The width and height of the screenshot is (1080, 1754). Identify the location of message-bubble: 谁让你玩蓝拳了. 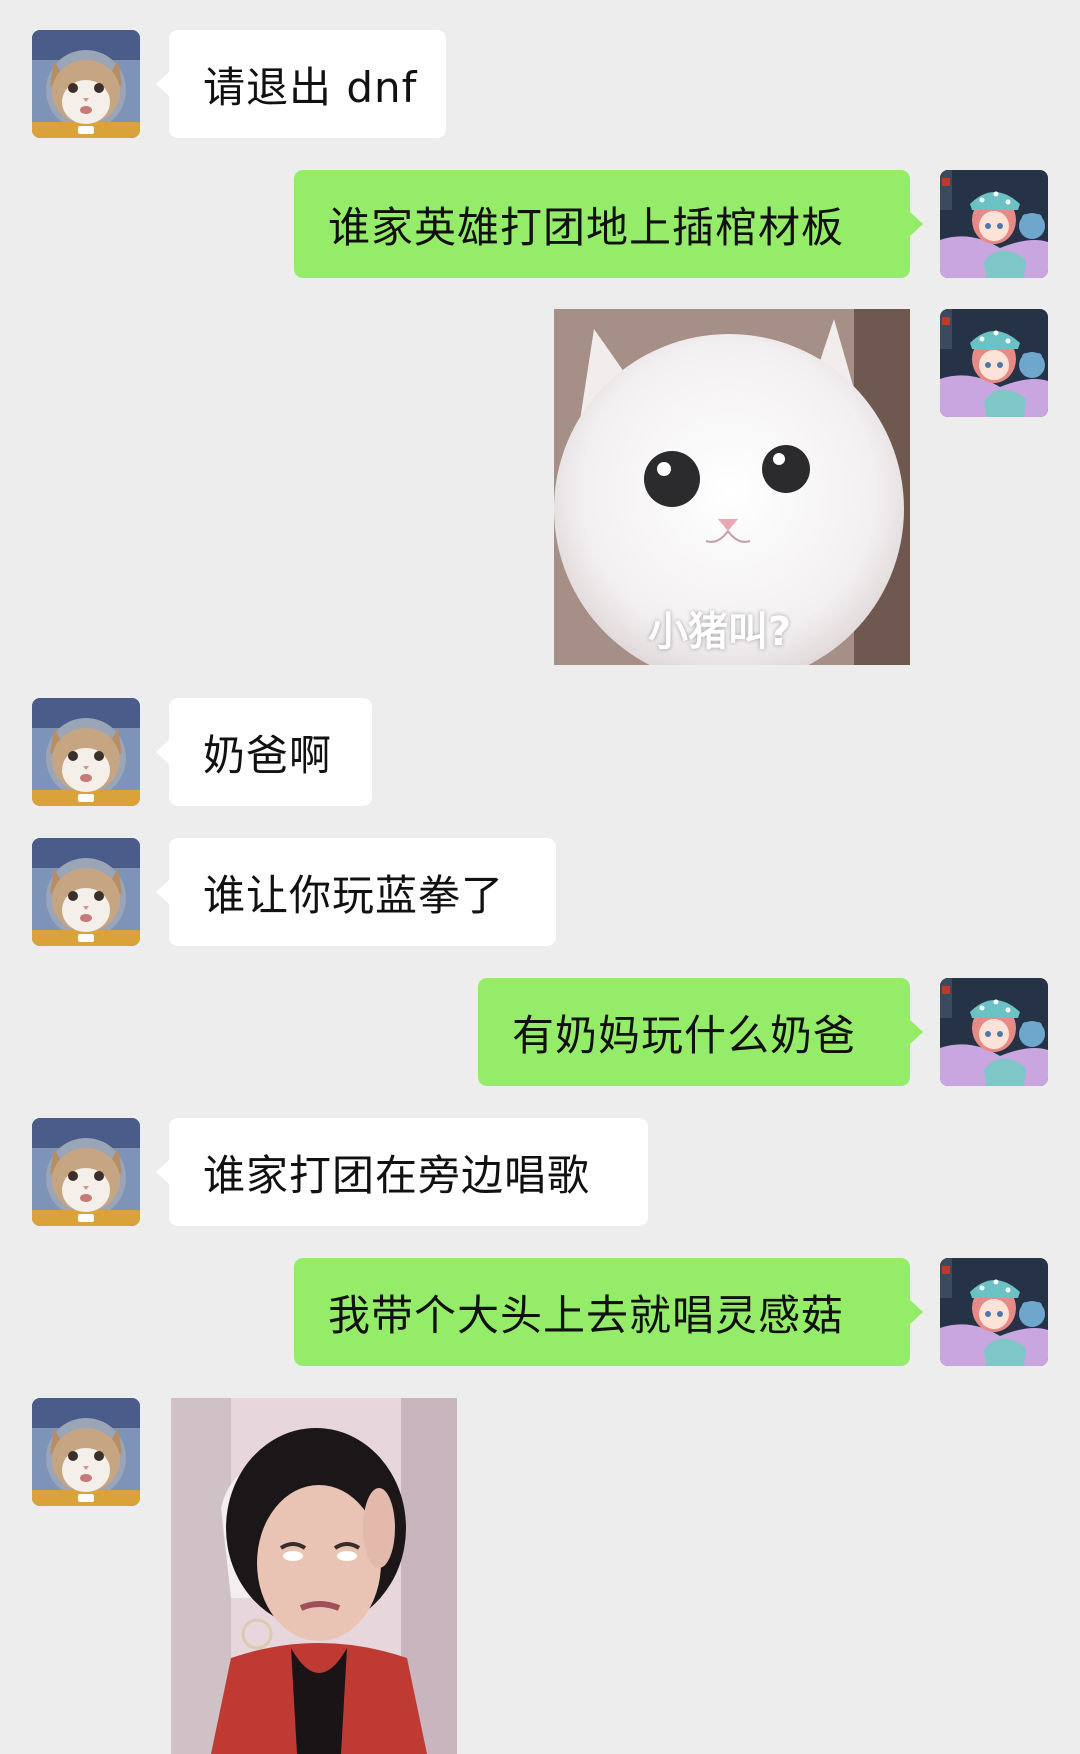
(356, 892).